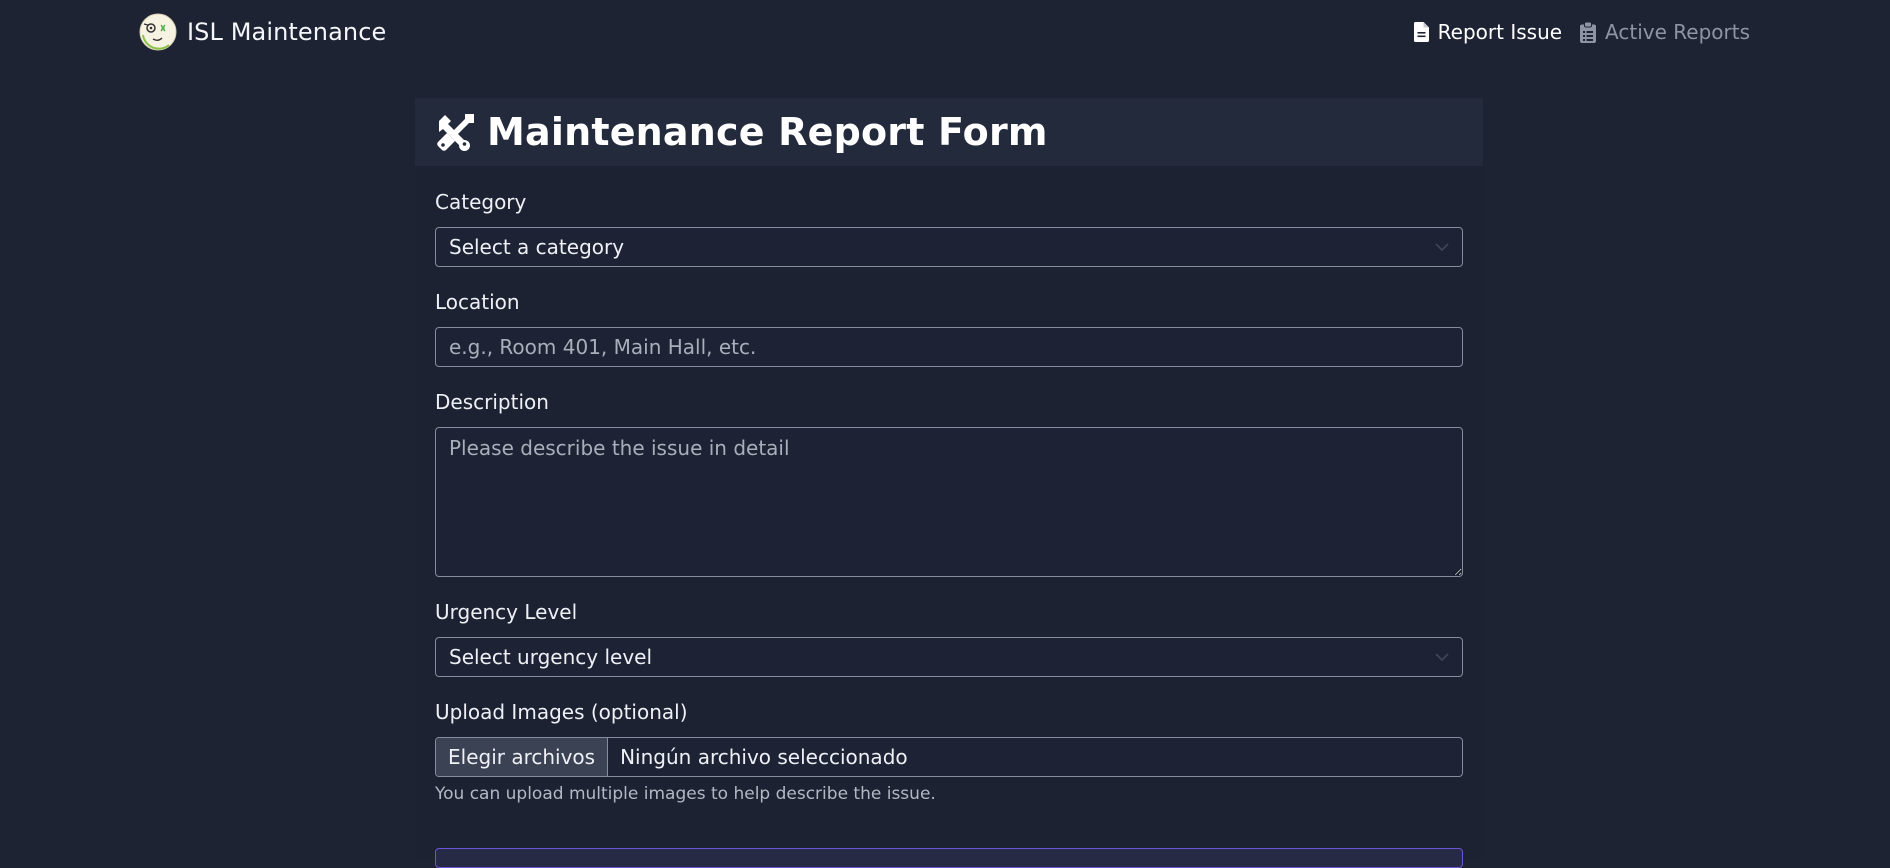 This screenshot has width=1890, height=868. I want to click on brand-name: ISL Maintenance, so click(287, 32).